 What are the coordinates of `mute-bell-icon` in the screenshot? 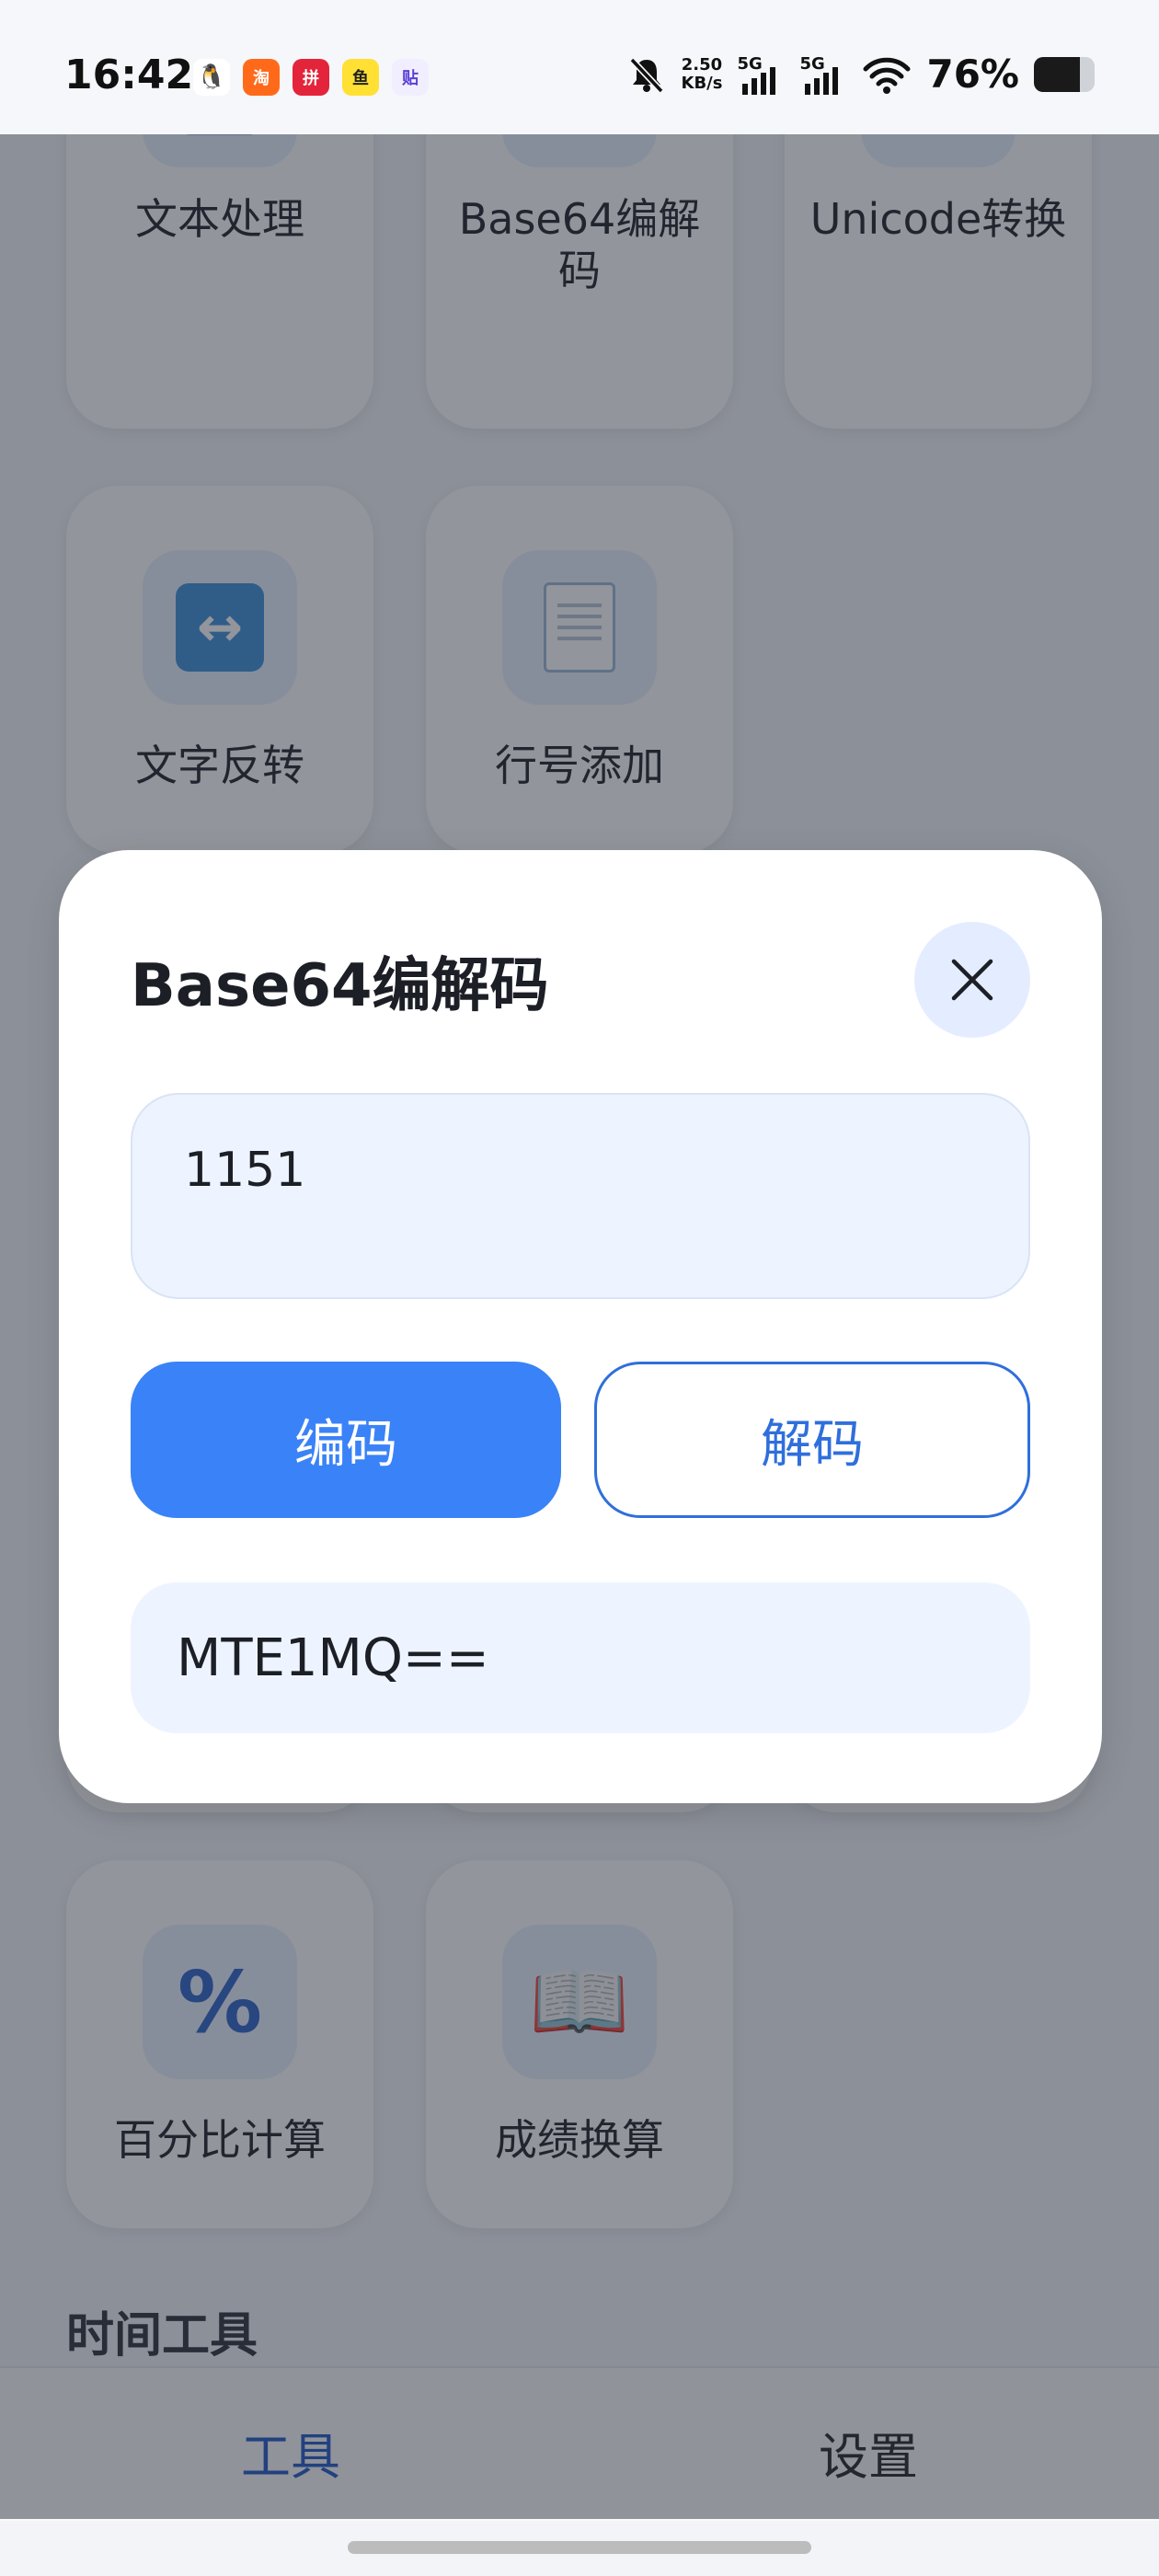 It's located at (646, 75).